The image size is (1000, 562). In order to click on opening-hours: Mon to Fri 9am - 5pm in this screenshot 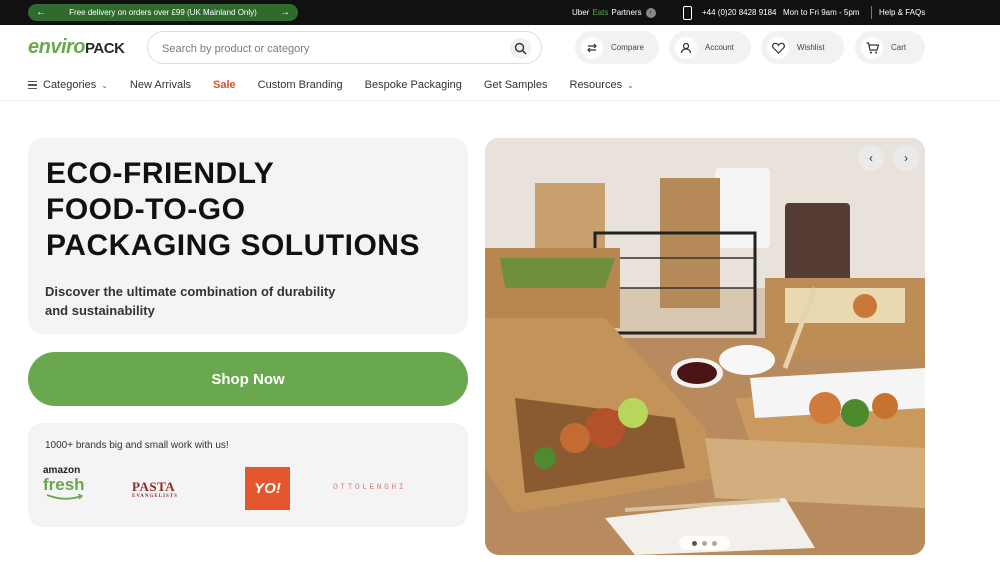, I will do `click(821, 12)`.